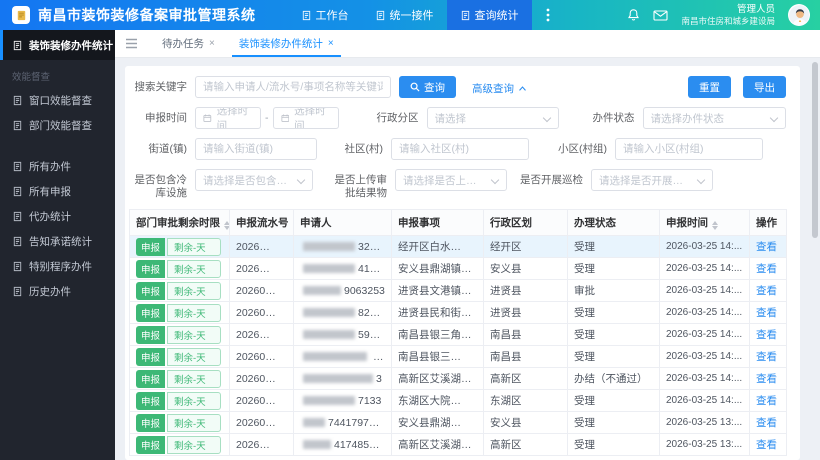 The image size is (820, 460). I want to click on item-cell: 东湖区大院, so click(437, 401).